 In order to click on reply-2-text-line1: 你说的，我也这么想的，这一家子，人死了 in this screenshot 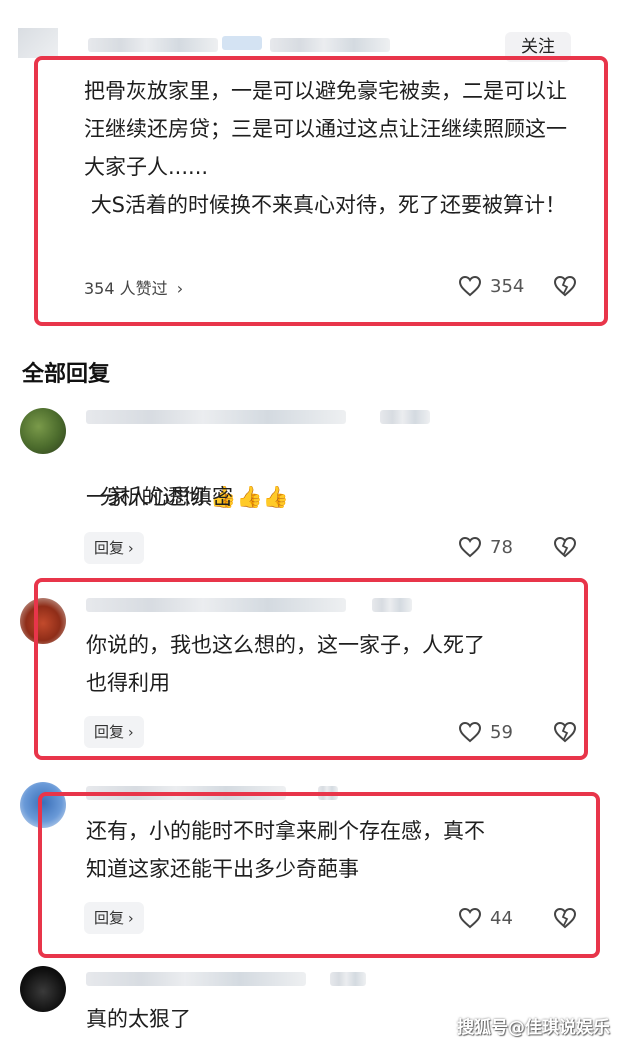, I will do `click(285, 645)`.